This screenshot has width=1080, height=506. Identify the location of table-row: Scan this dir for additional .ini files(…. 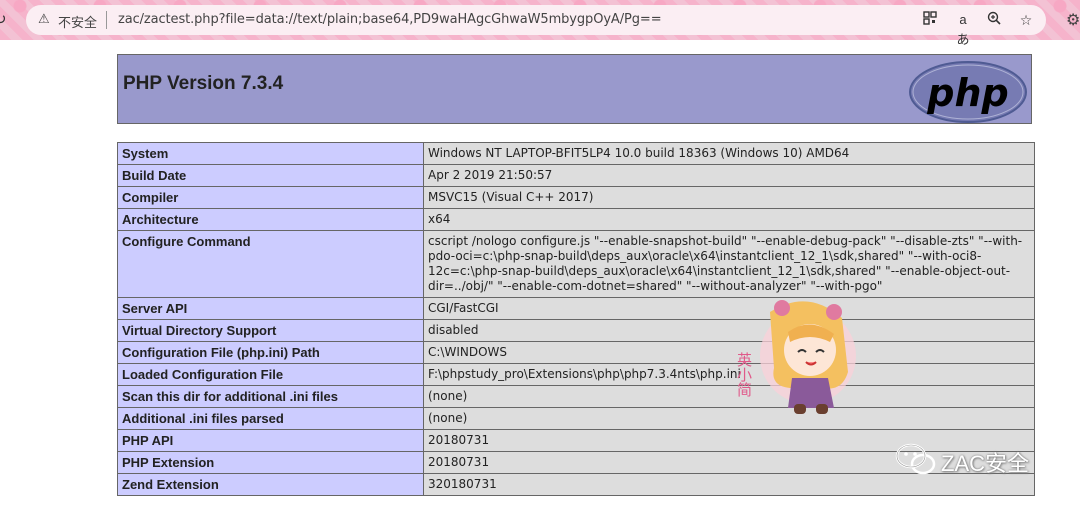
(576, 396).